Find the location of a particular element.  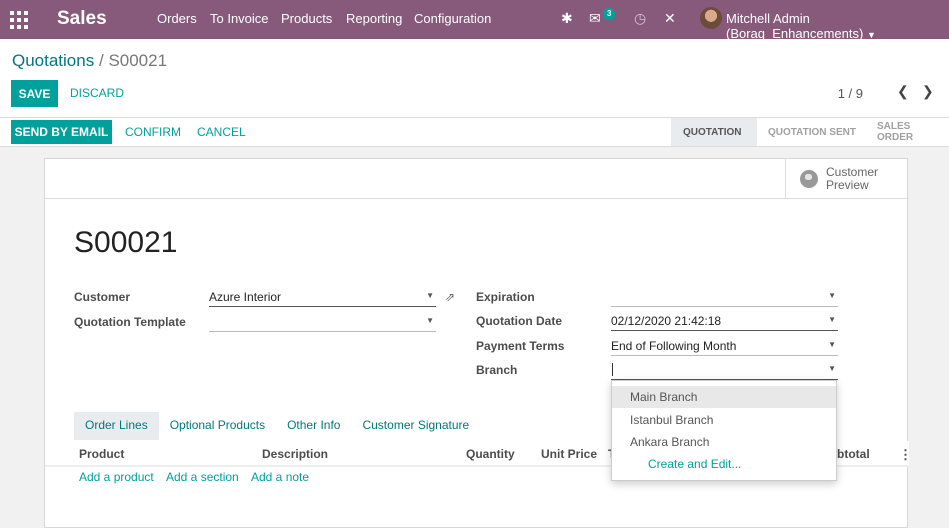

send-by-email-button: Send by Email is located at coordinates (61, 132).